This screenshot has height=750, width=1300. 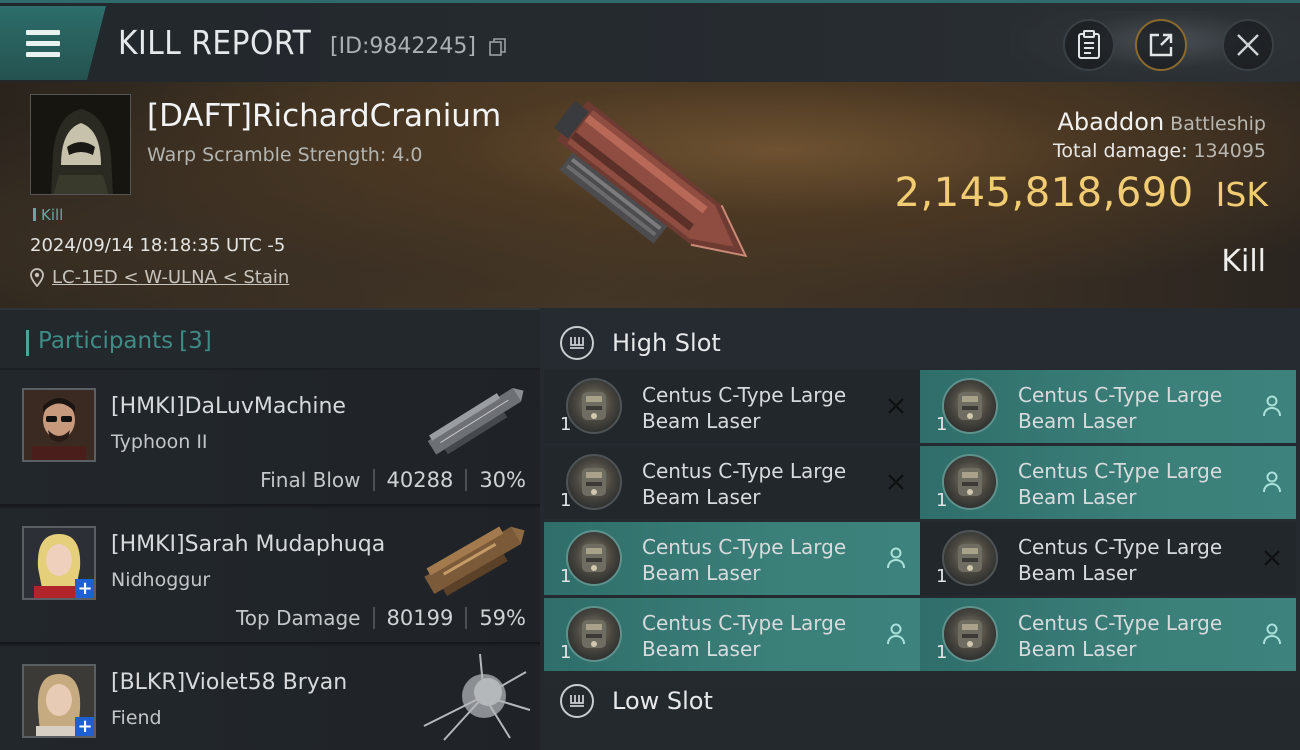 I want to click on victim-avatar-image, so click(x=80, y=144).